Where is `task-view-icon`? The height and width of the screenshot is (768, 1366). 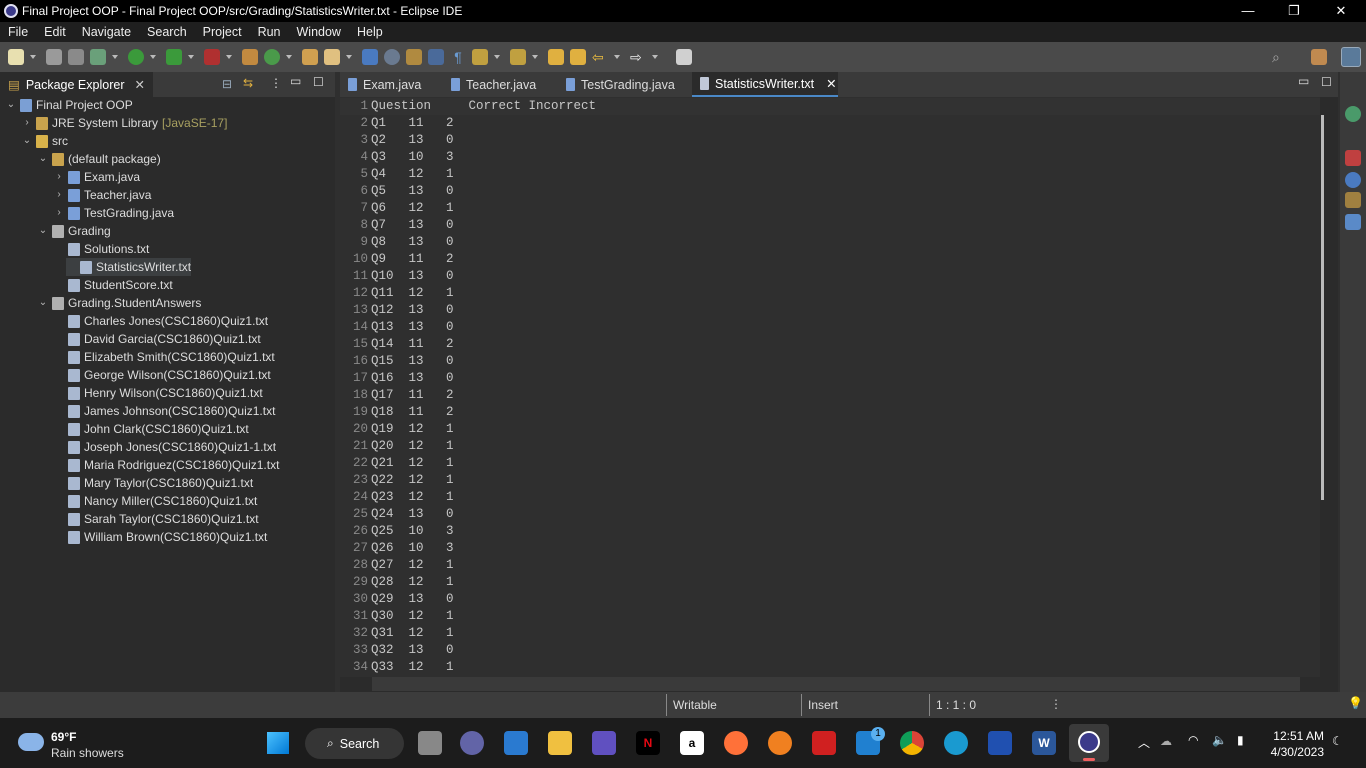
task-view-icon is located at coordinates (430, 743).